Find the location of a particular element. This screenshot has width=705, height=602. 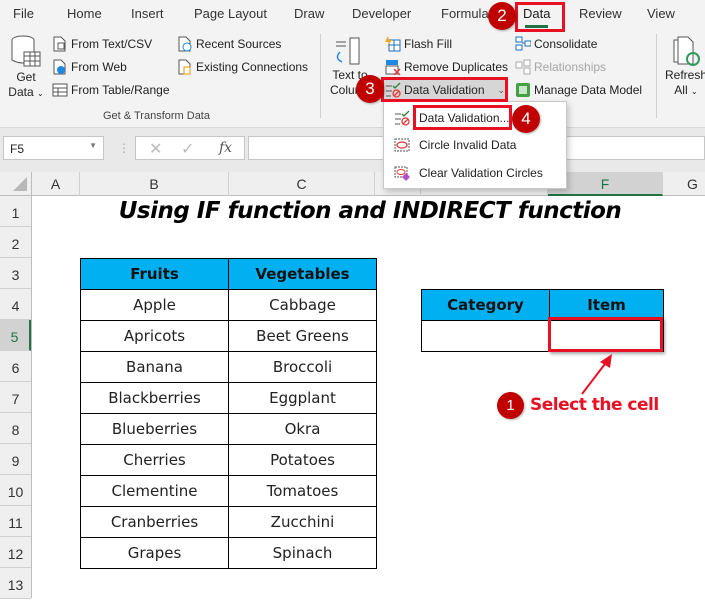

table-row: Cranberries Zucchini is located at coordinates (228, 522).